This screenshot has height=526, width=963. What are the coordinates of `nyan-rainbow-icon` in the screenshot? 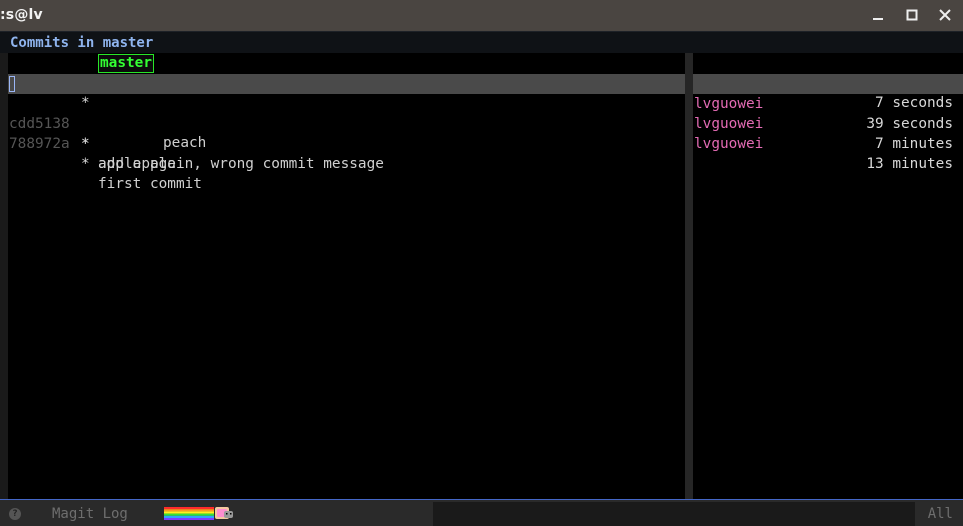 It's located at (189, 513).